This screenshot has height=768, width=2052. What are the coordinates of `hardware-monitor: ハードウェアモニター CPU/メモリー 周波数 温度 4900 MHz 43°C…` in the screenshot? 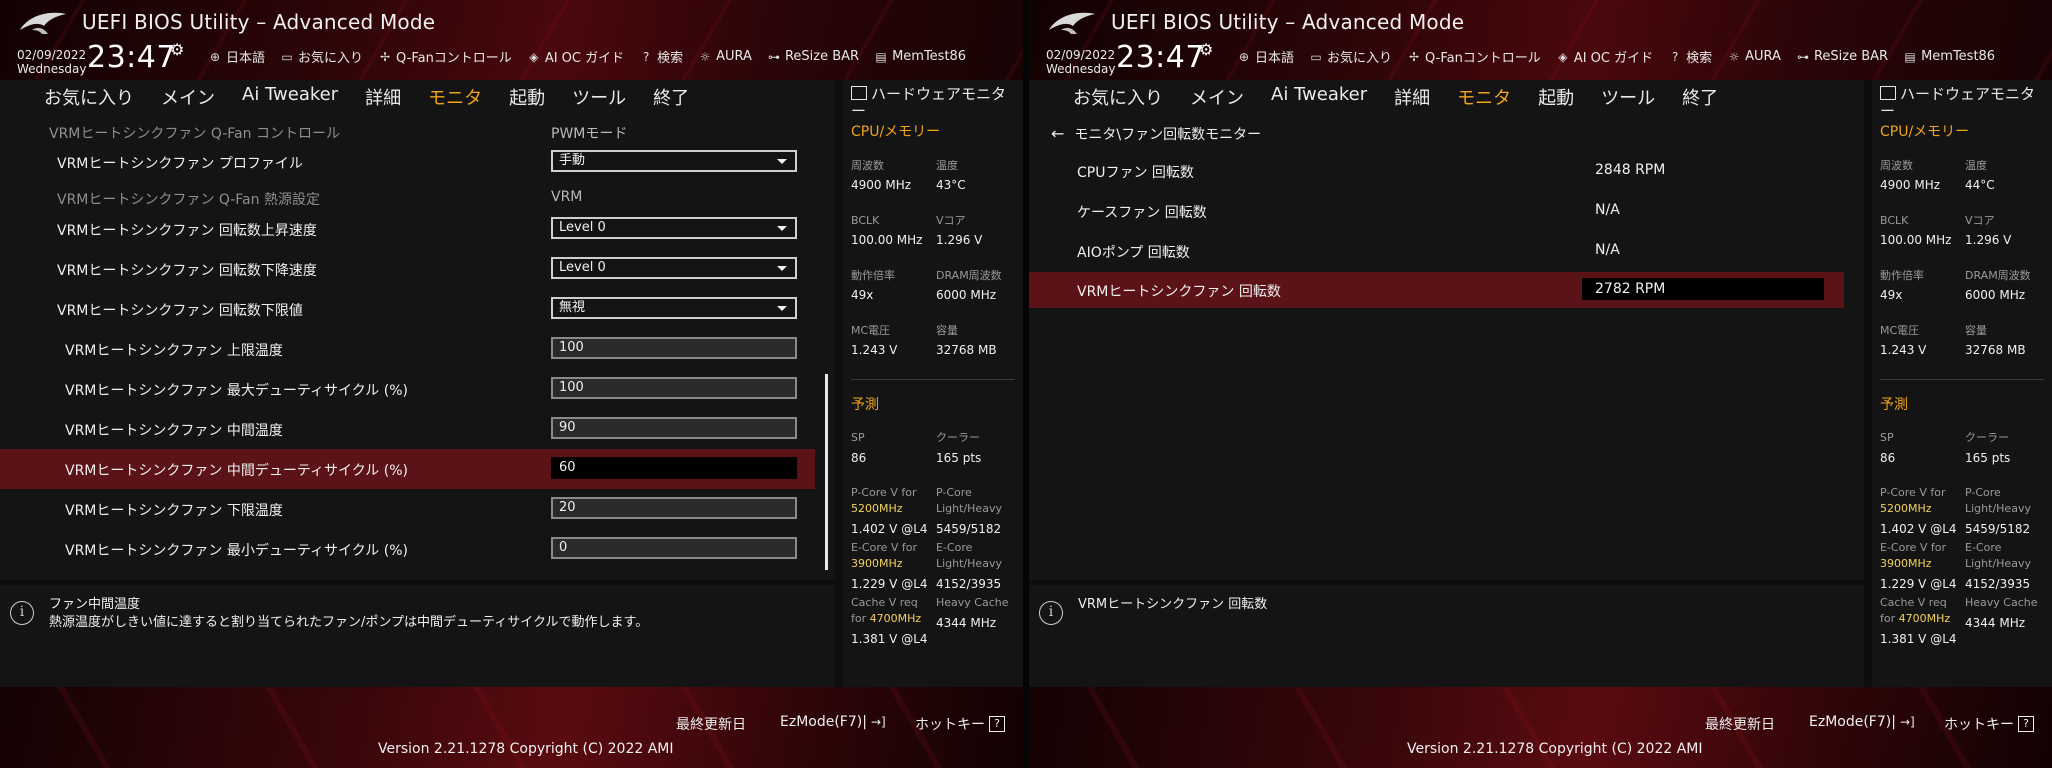 It's located at (933, 383).